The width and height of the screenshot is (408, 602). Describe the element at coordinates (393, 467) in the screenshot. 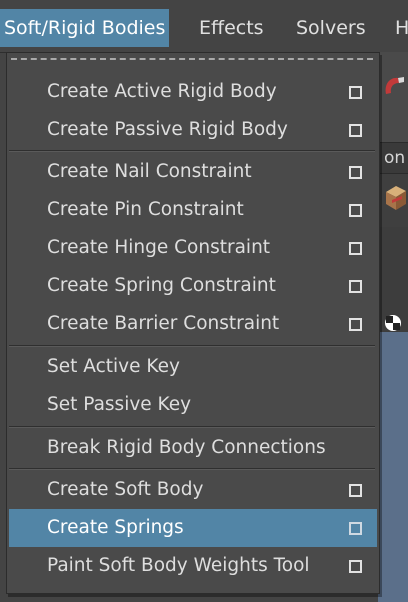

I see `viewport` at that location.